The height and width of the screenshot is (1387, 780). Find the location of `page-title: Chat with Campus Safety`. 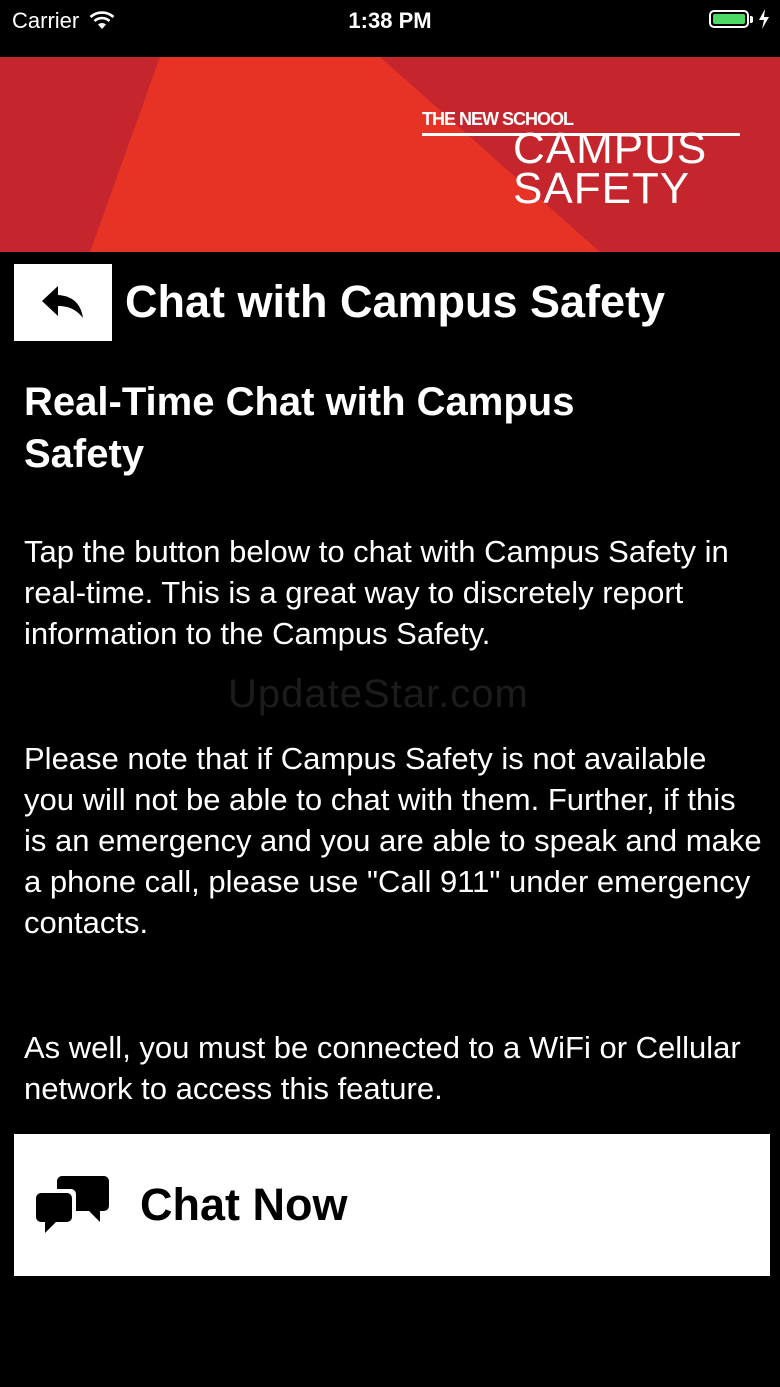

page-title: Chat with Campus Safety is located at coordinates (395, 301).